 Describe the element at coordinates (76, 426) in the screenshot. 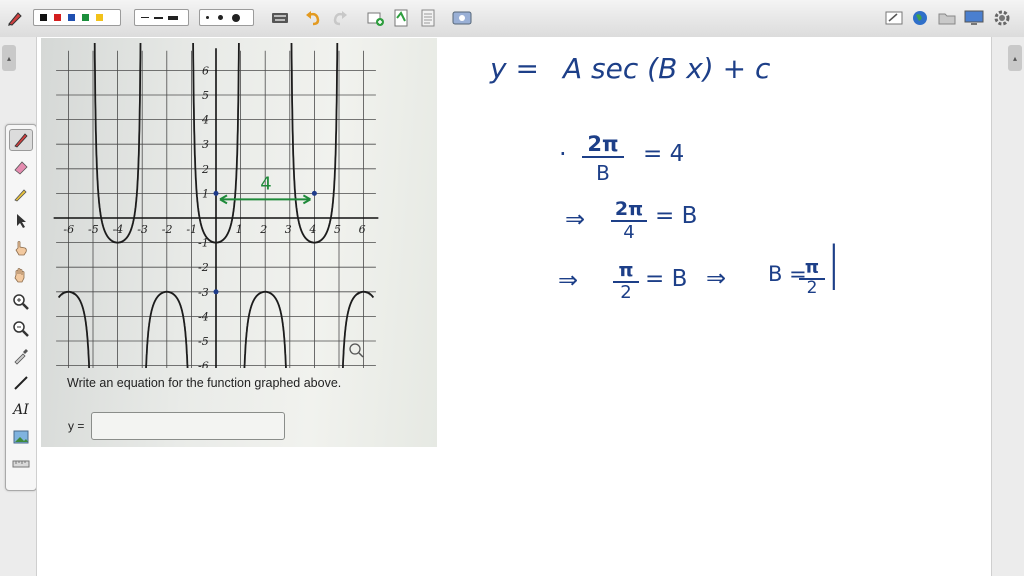

I see `answer-label: y =` at that location.